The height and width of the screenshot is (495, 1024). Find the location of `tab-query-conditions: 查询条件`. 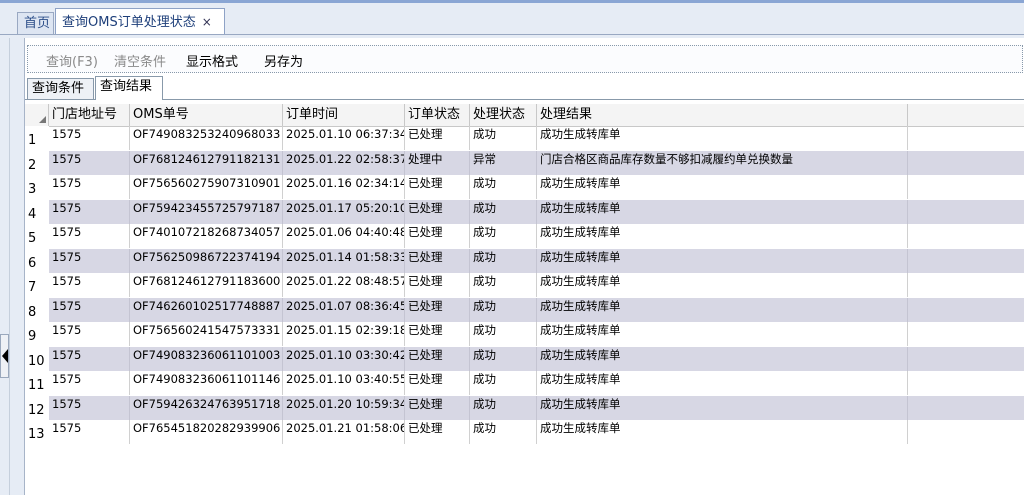

tab-query-conditions: 查询条件 is located at coordinates (60, 88).